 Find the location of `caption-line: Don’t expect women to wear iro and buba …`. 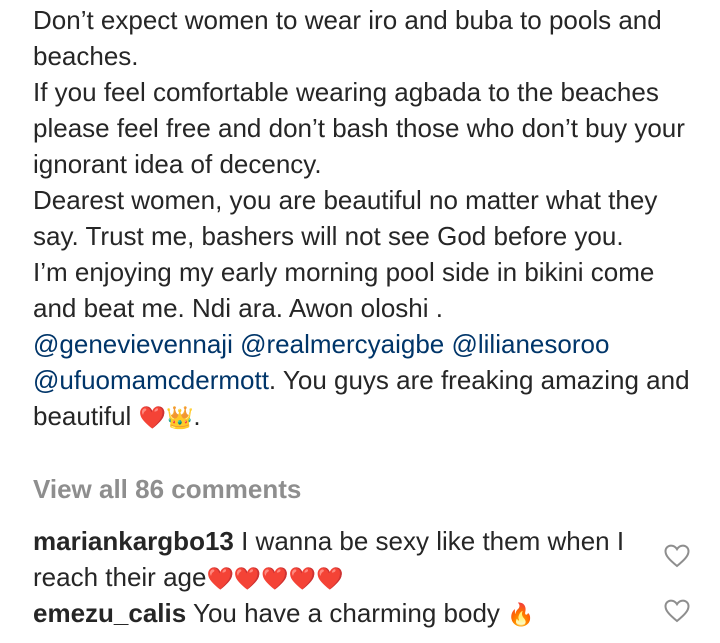

caption-line: Don’t expect women to wear iro and buba … is located at coordinates (347, 38).